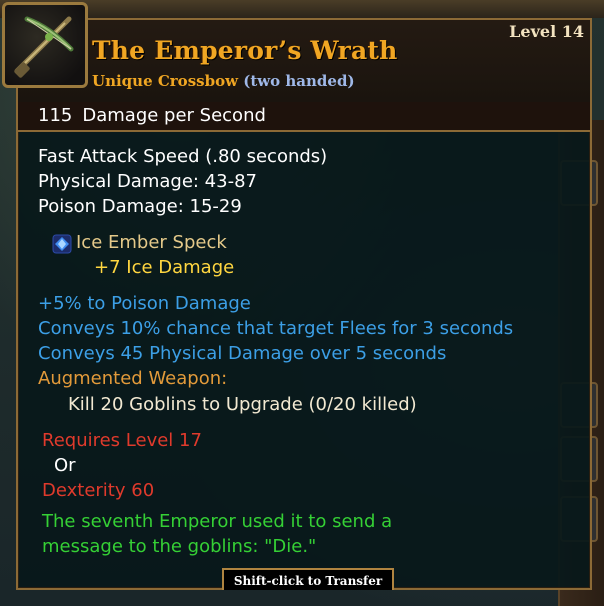 The image size is (604, 606). Describe the element at coordinates (174, 115) in the screenshot. I see `dps-label: Damage per Second` at that location.